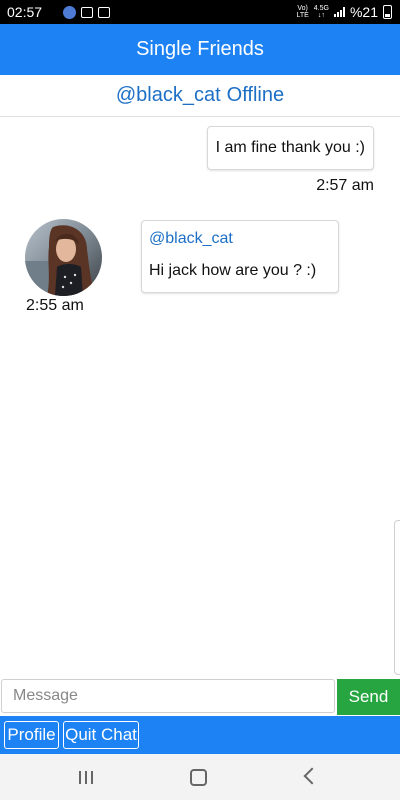 The image size is (400, 800). Describe the element at coordinates (339, 12) in the screenshot. I see `signal-bars-icon` at that location.